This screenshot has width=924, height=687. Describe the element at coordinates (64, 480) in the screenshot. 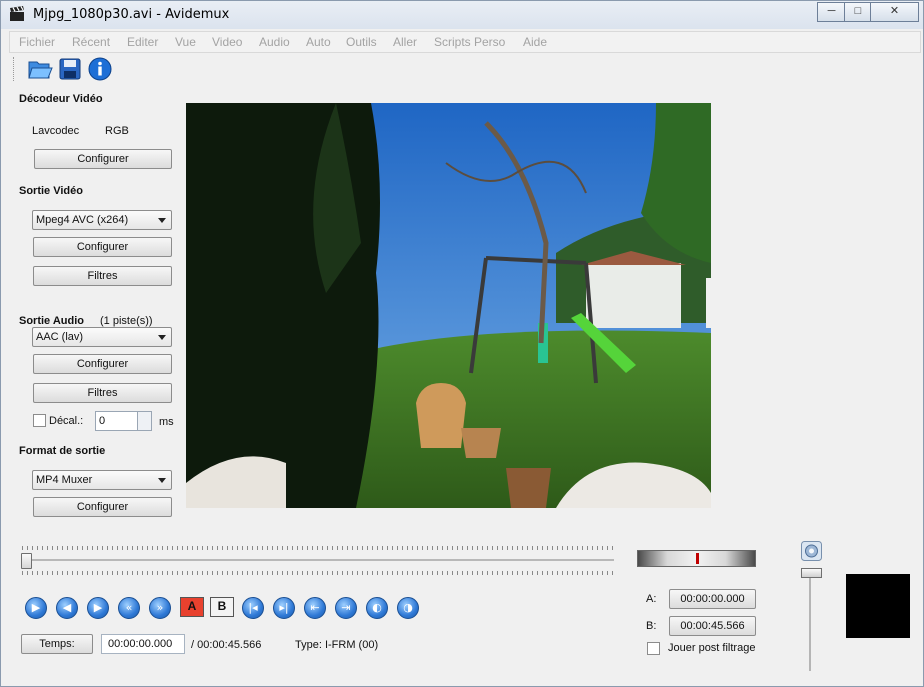

I see `output-format-value: MP4 Muxer` at that location.